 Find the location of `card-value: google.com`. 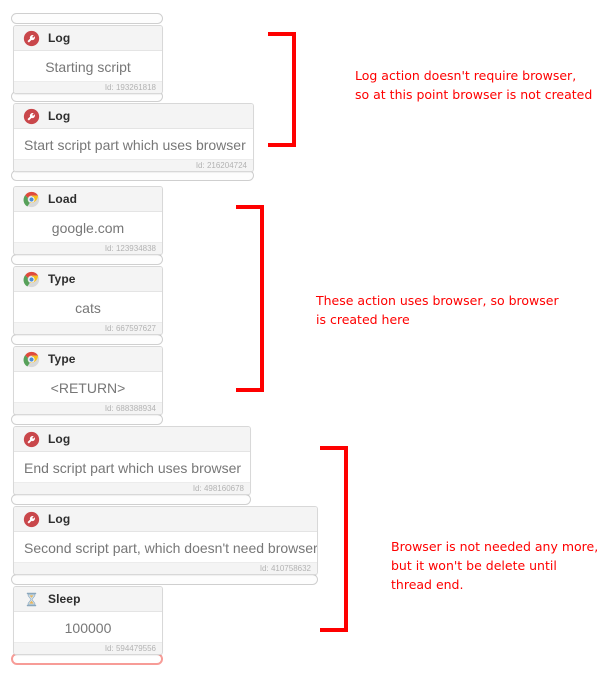

card-value: google.com is located at coordinates (88, 227).